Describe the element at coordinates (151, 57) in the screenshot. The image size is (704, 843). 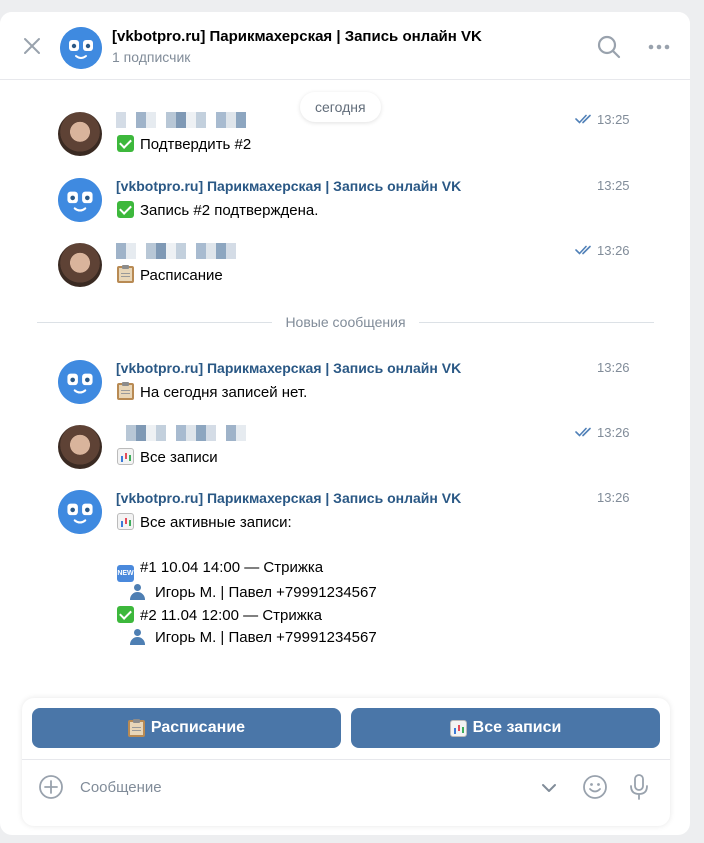
I see `chat-subtitle: 1 подписчик` at that location.